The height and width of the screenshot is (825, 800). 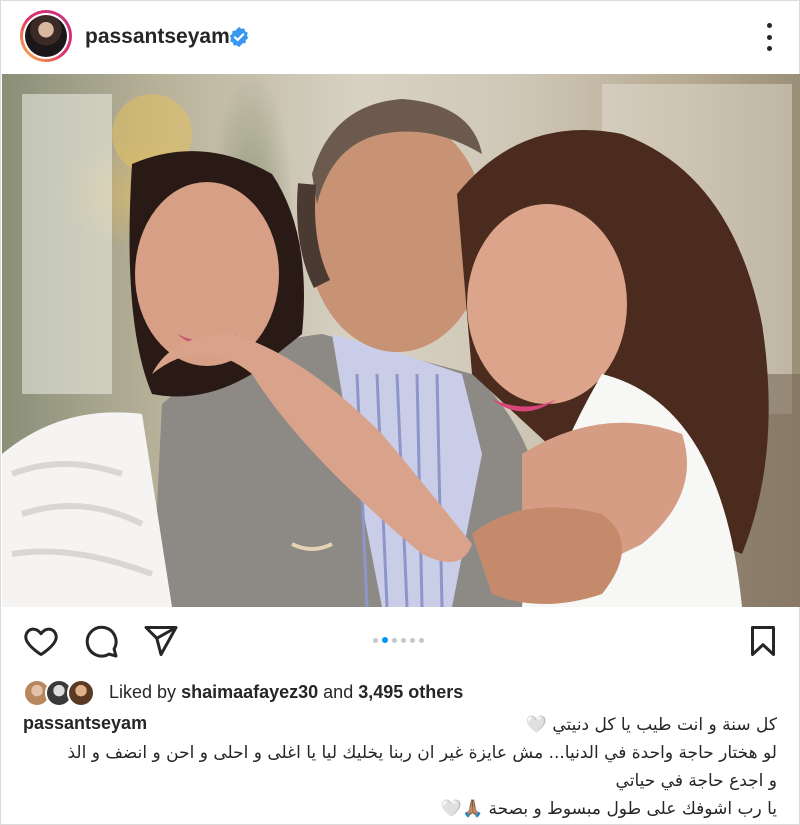 What do you see at coordinates (143, 692) in the screenshot?
I see `likes-prefix: Liked by` at bounding box center [143, 692].